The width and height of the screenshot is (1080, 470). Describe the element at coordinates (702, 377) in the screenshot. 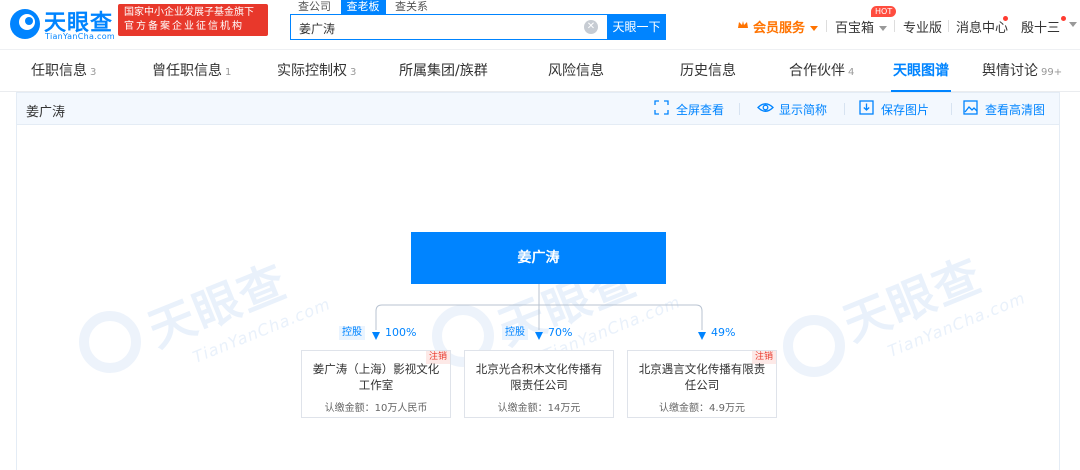

I see `company-name: 北京遇言文化传播有限责任公司` at that location.